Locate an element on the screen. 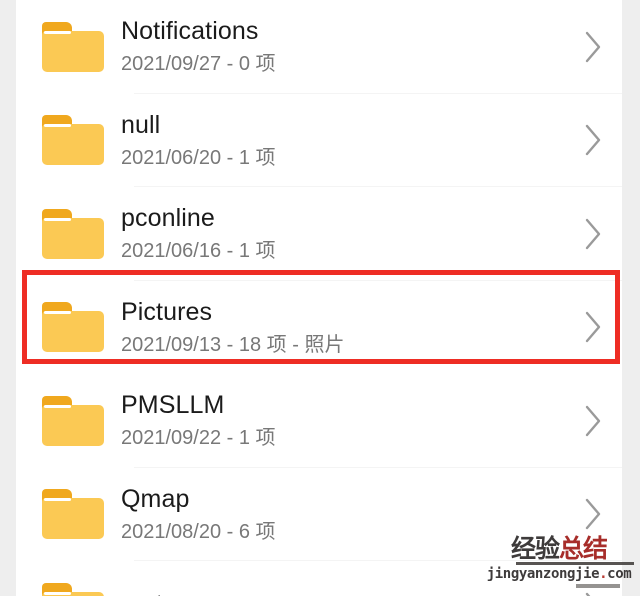 Image resolution: width=640 pixels, height=596 pixels. watermark-cn-text: 经验总结 is located at coordinates (559, 548).